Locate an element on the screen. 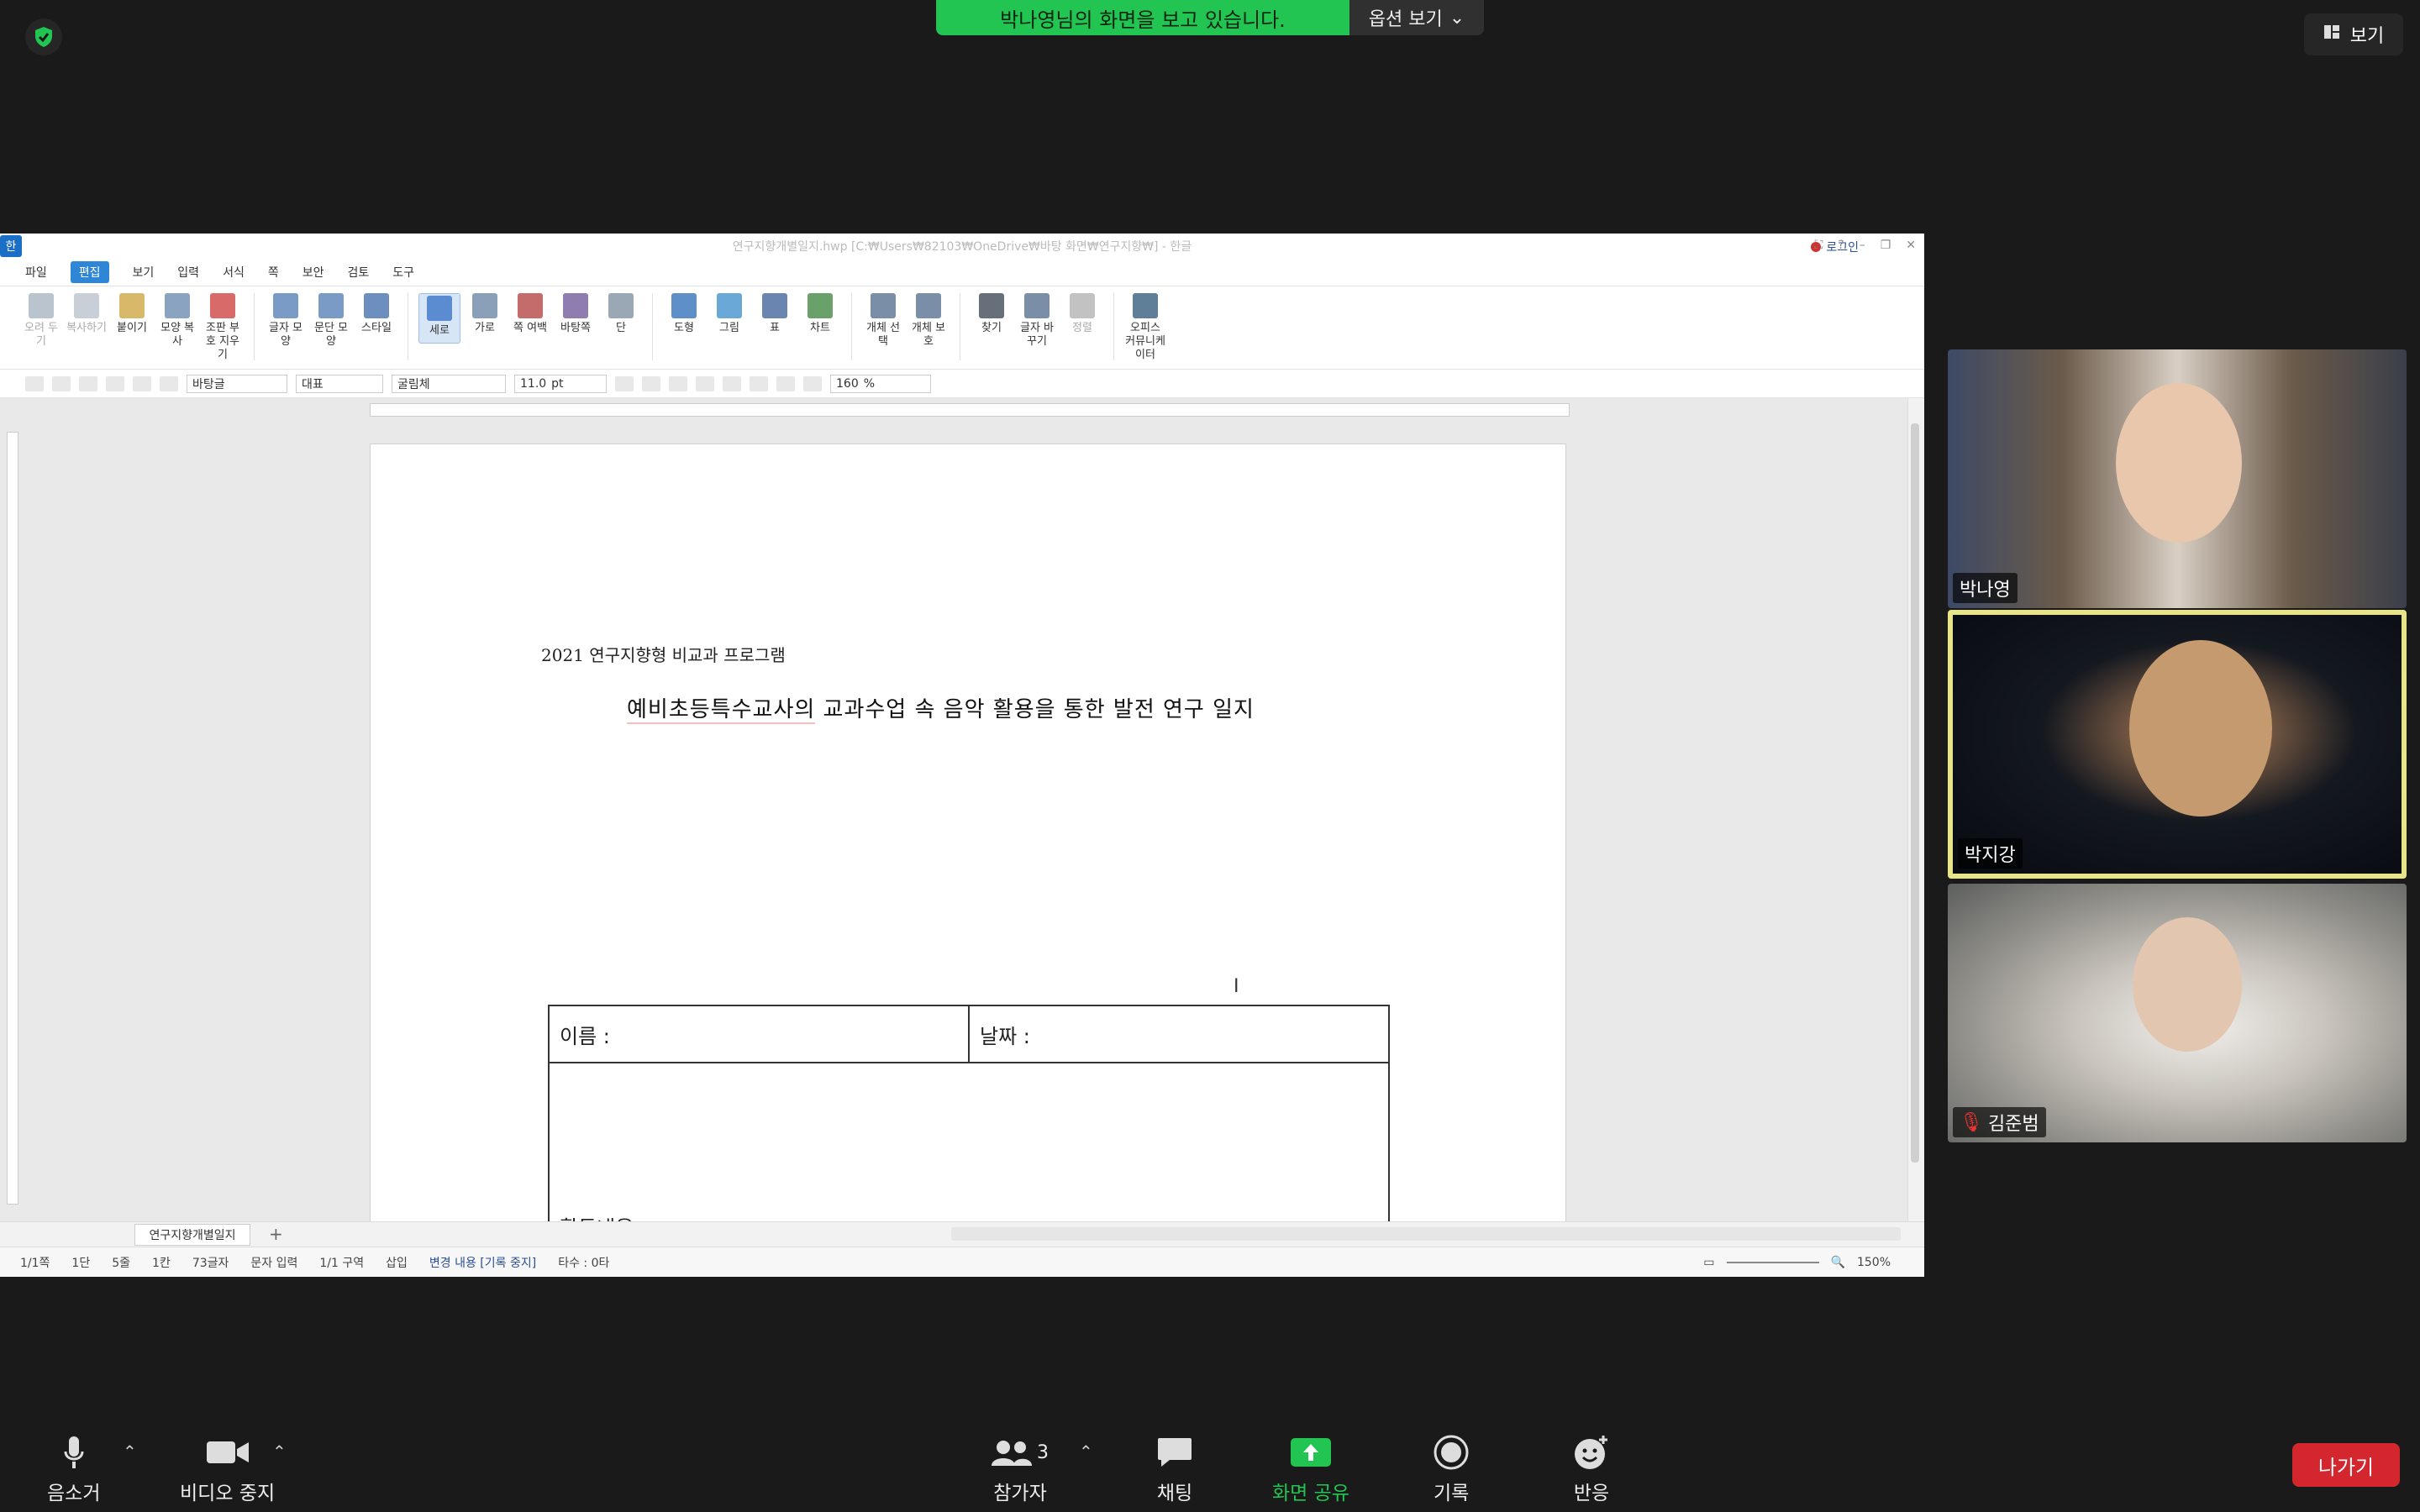  ribbon-button: 가로 is located at coordinates (485, 314).